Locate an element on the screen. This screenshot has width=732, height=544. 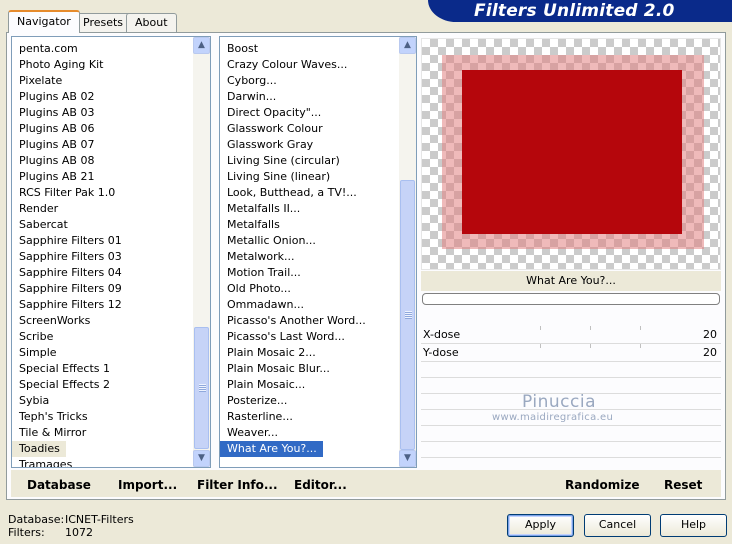
database-button: Database is located at coordinates (59, 485).